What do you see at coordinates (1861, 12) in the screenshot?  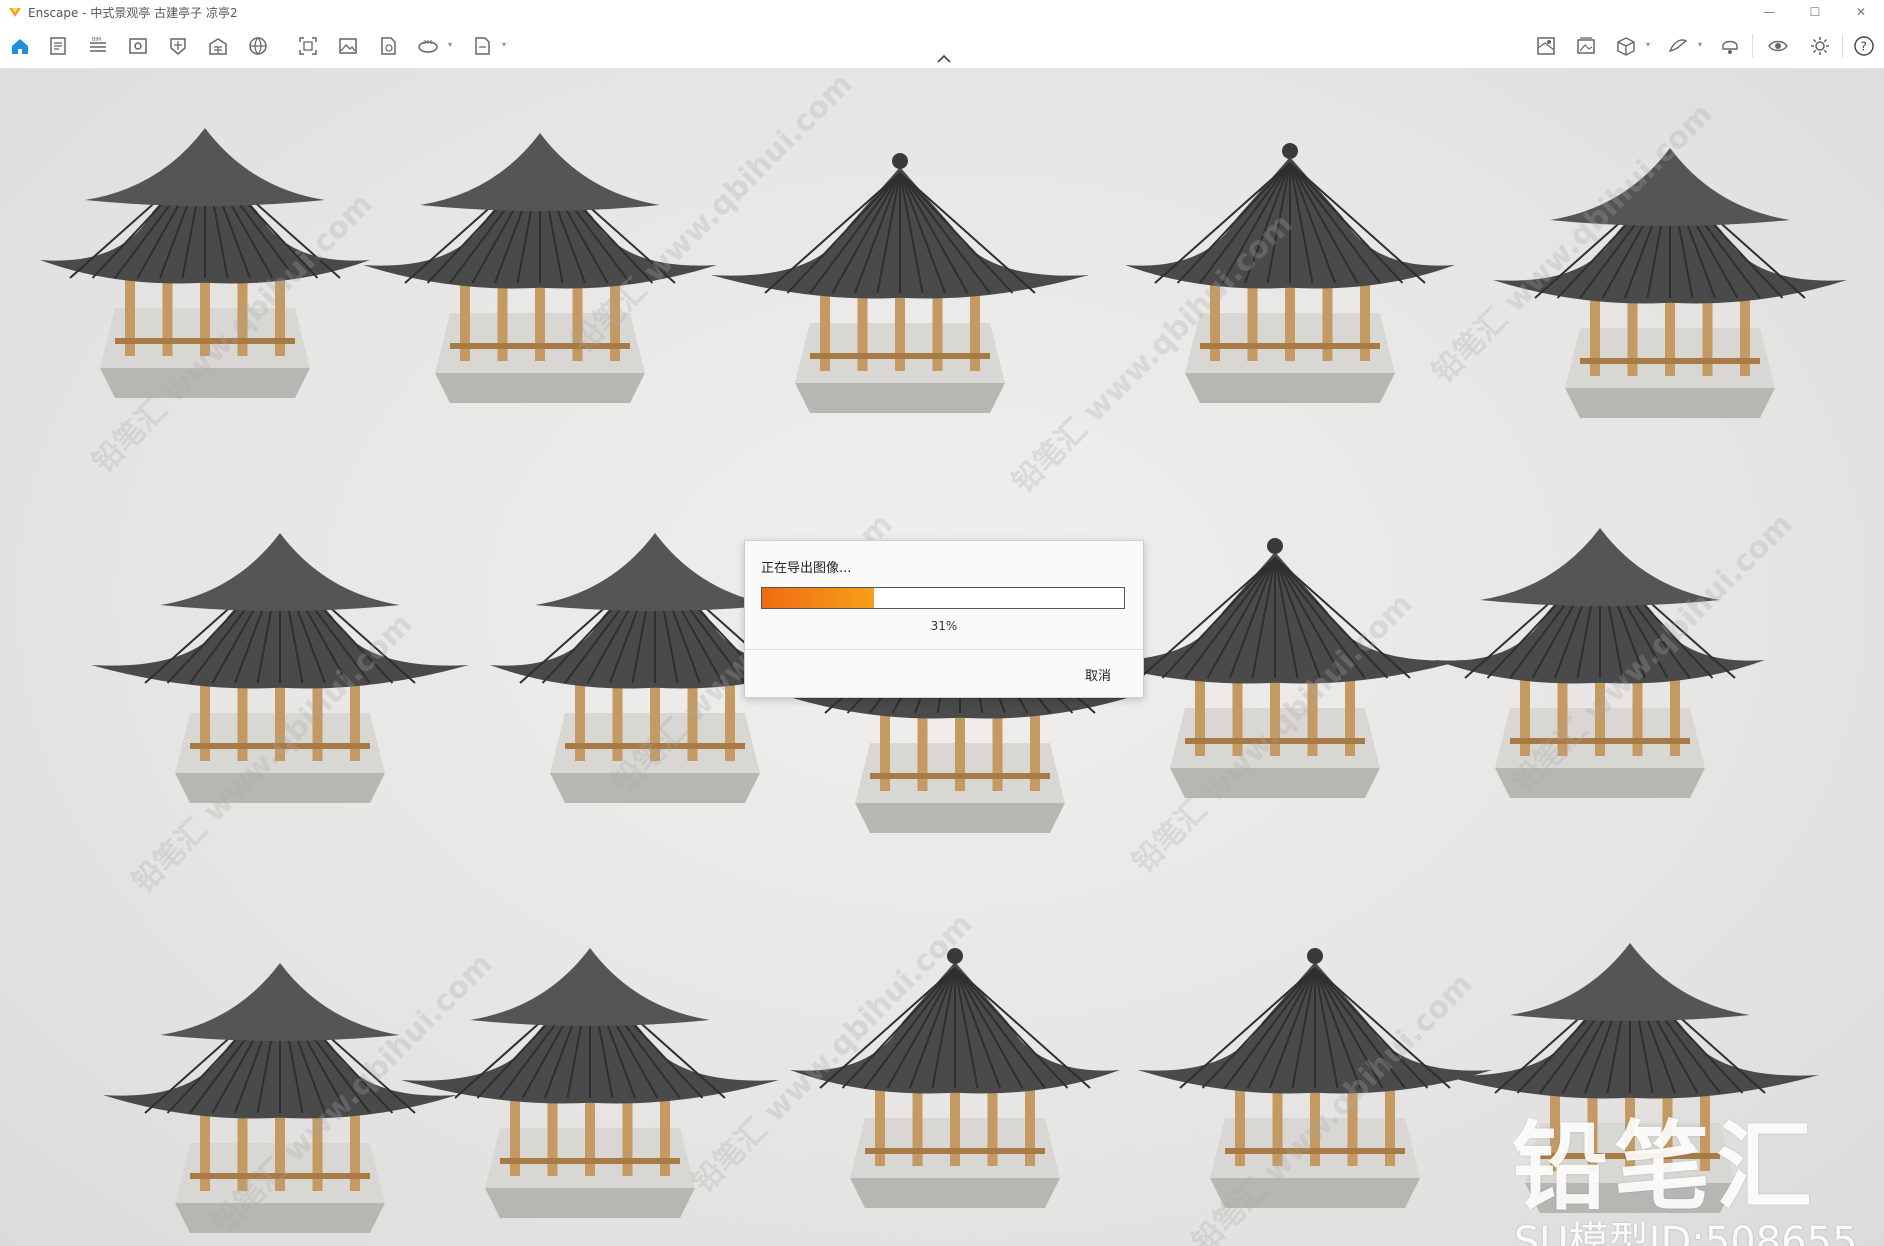 I see `close-button: ✕` at bounding box center [1861, 12].